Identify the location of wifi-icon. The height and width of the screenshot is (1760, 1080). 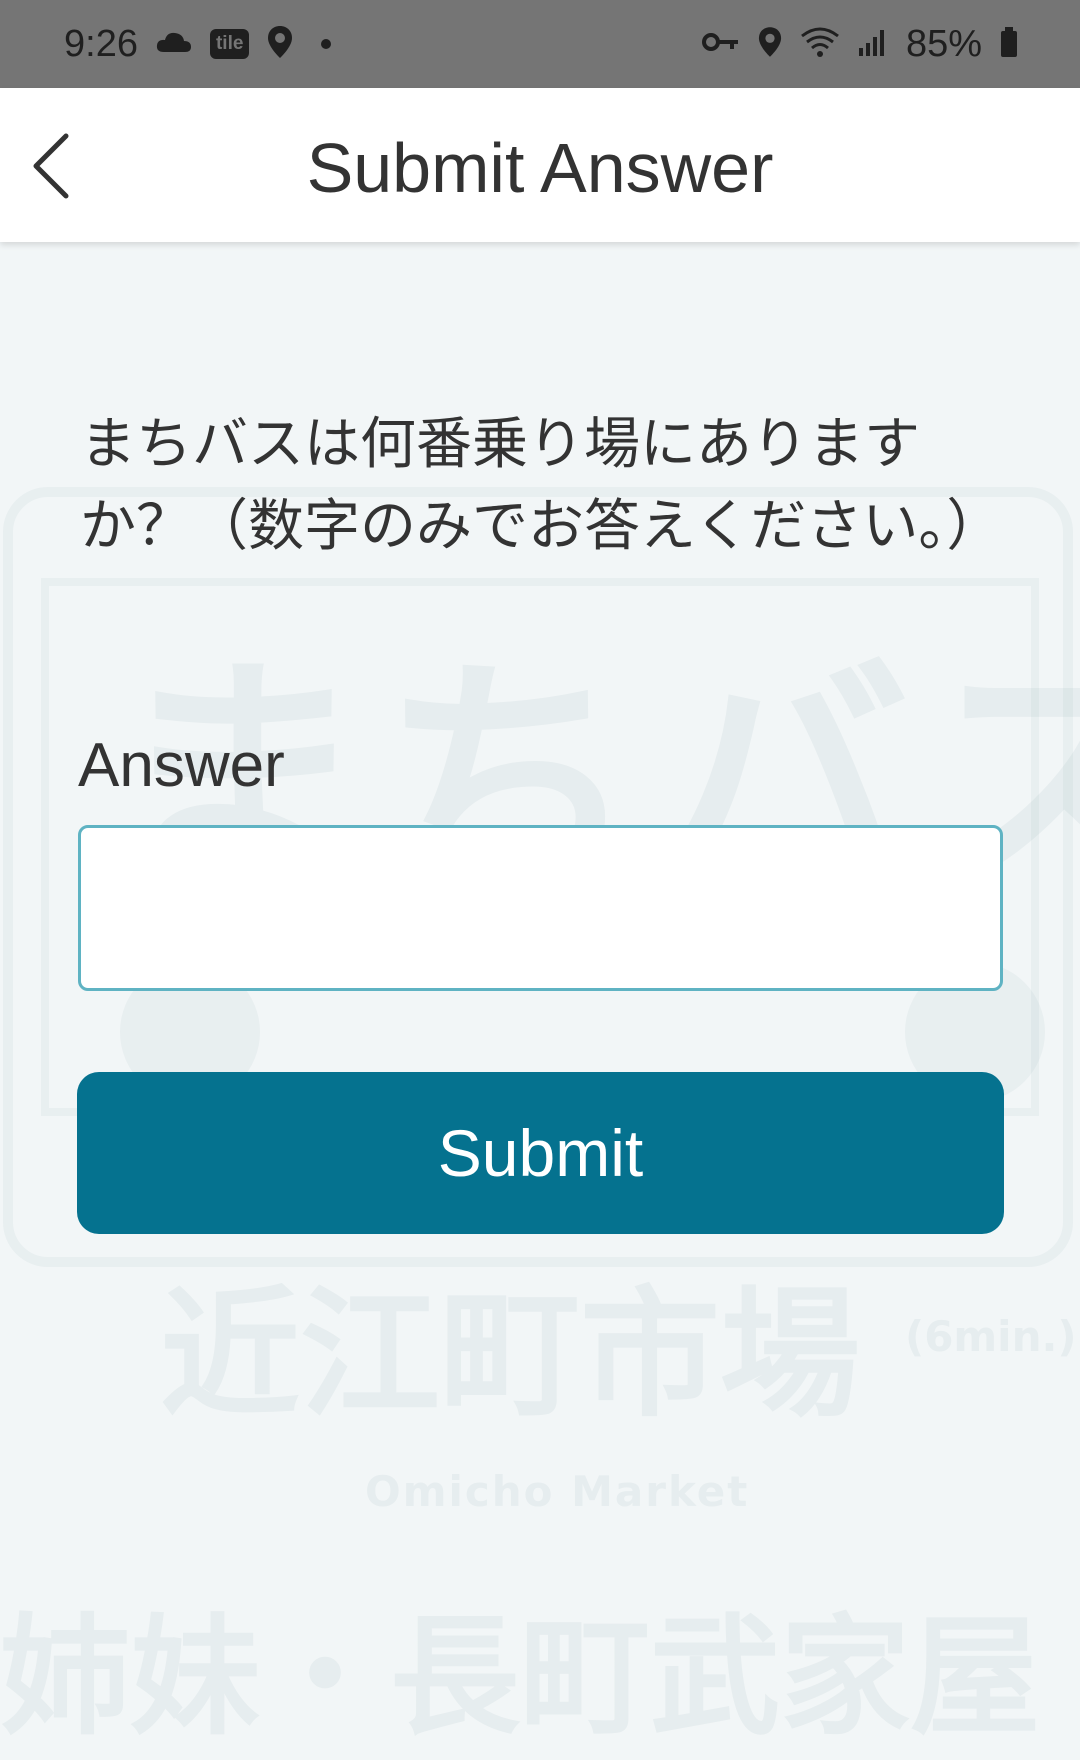
(820, 44).